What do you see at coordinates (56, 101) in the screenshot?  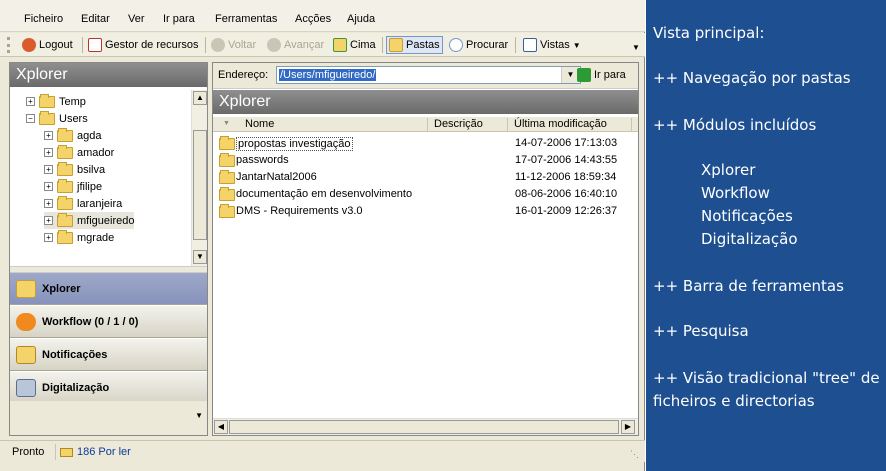 I see `tree-item-temp: + Temp` at bounding box center [56, 101].